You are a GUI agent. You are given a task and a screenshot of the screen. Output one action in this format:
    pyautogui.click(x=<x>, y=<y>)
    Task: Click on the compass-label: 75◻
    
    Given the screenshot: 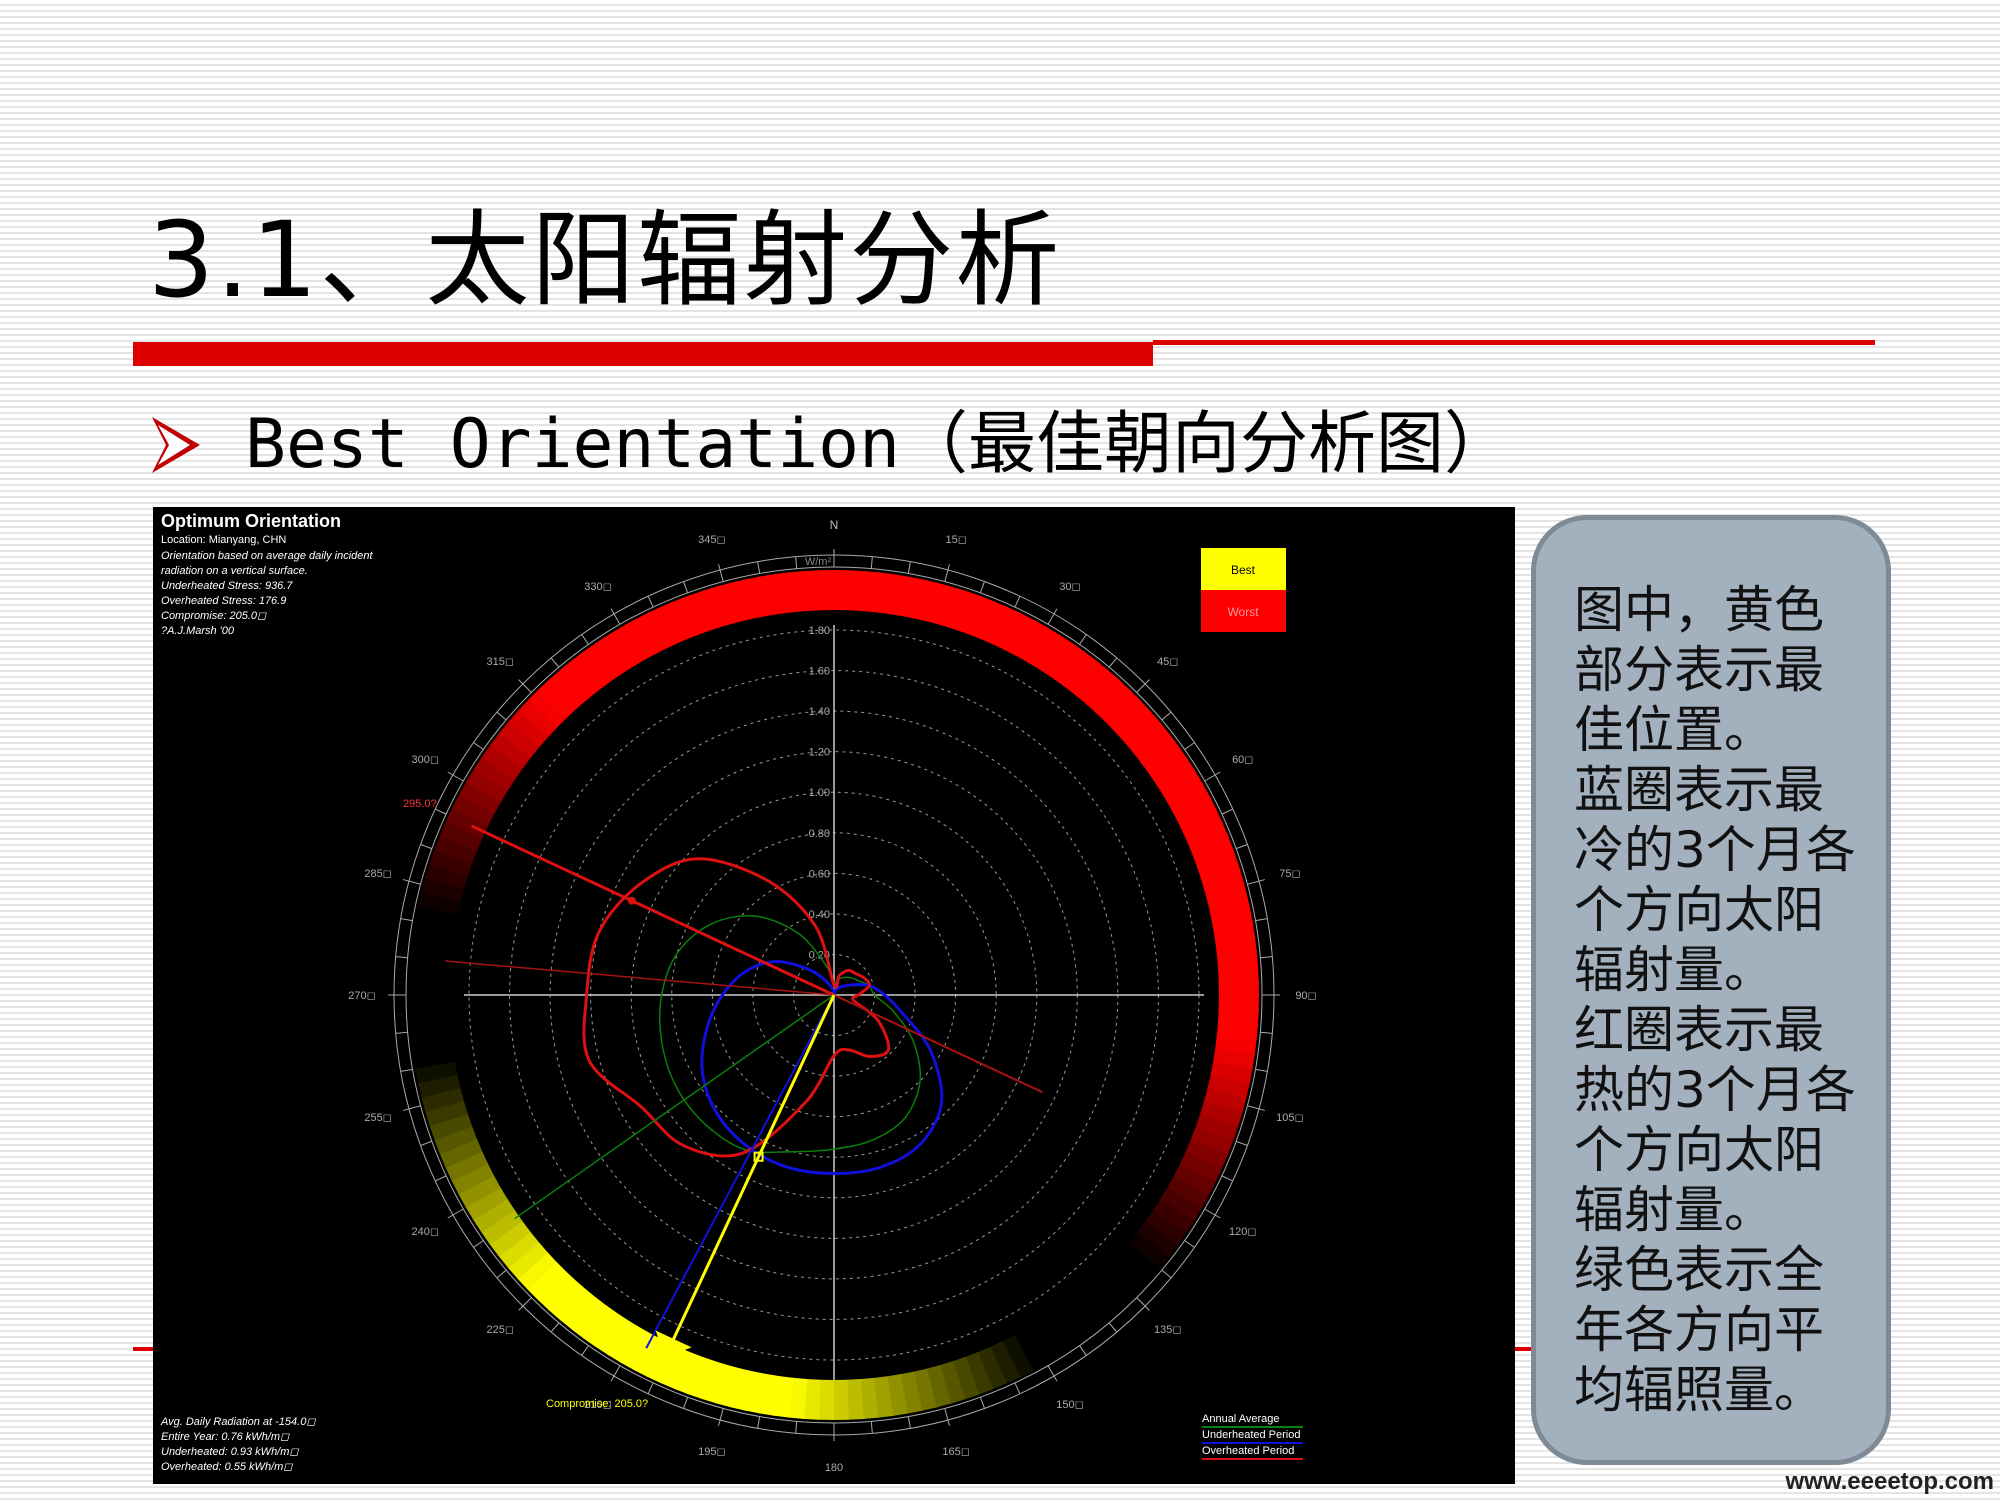 What is the action you would take?
    pyautogui.click(x=1289, y=874)
    